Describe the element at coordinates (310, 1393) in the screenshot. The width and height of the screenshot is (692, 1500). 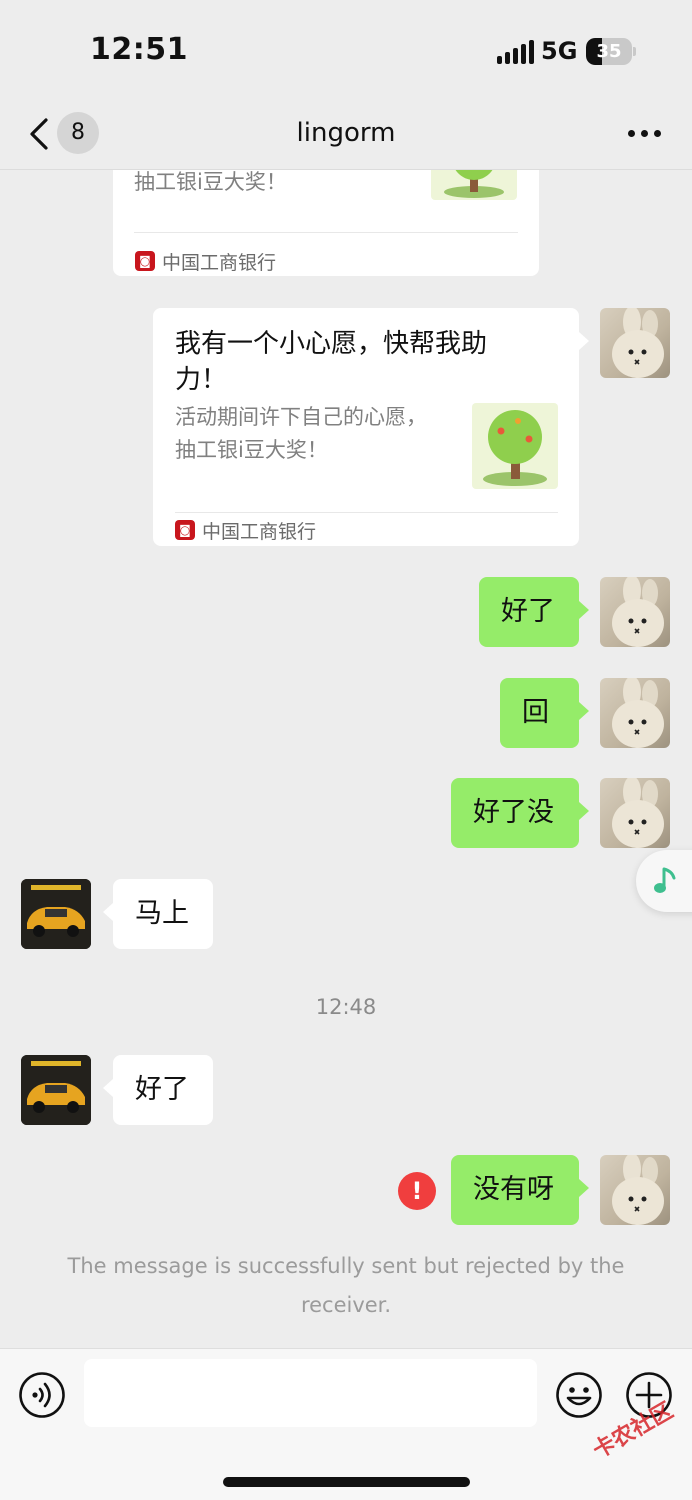
I see `message-input` at that location.